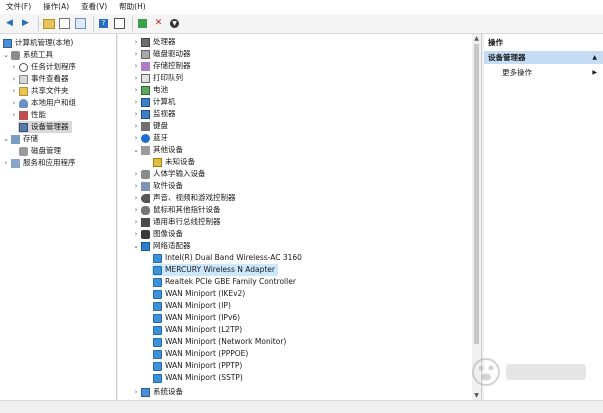 This screenshot has height=413, width=603. I want to click on tree-item-system-tools: ⌄ 系统工具, so click(27, 55).